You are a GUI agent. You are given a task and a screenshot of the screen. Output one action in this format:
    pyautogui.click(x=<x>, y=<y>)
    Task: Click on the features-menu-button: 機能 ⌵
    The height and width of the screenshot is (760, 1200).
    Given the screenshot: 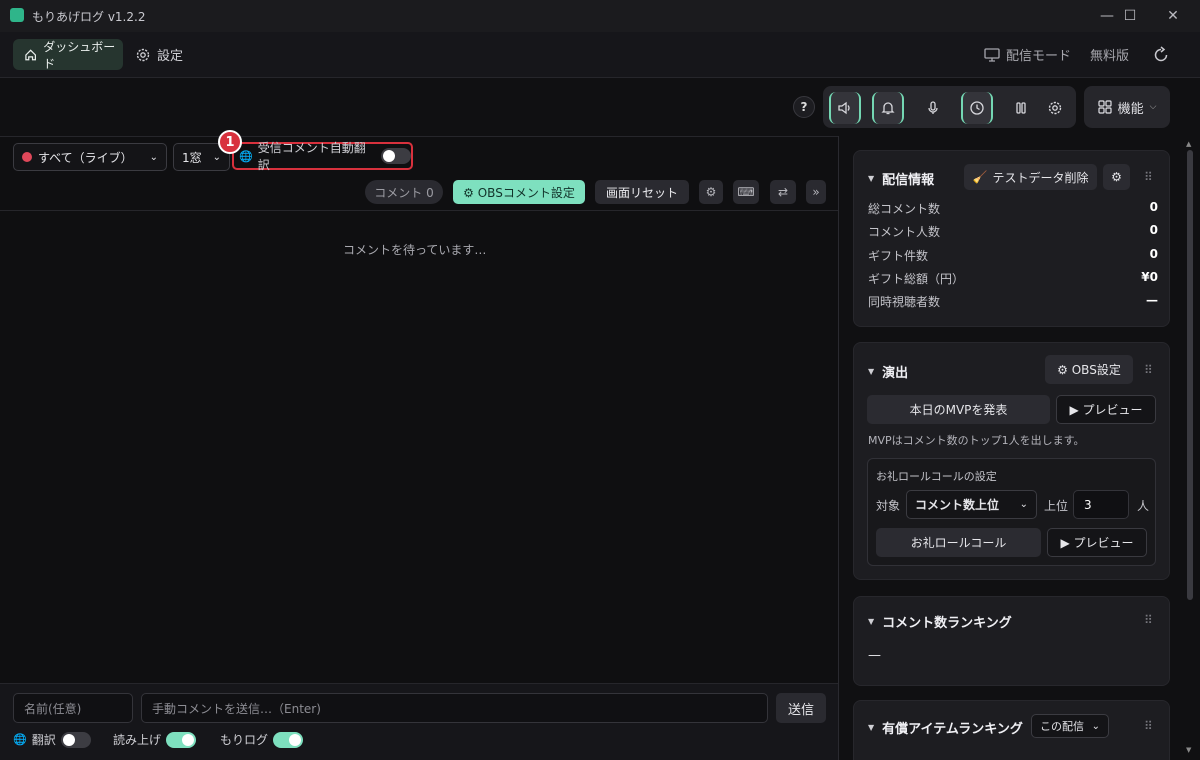 What is the action you would take?
    pyautogui.click(x=1127, y=107)
    